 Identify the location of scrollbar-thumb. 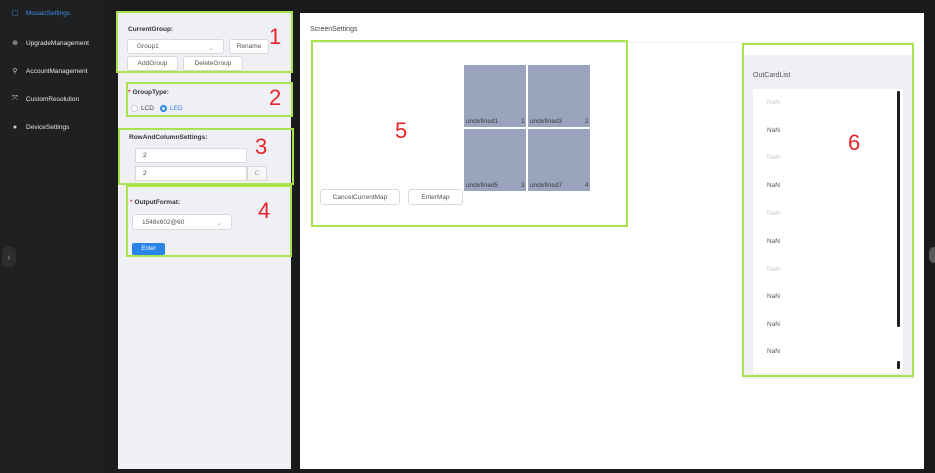
(898, 209).